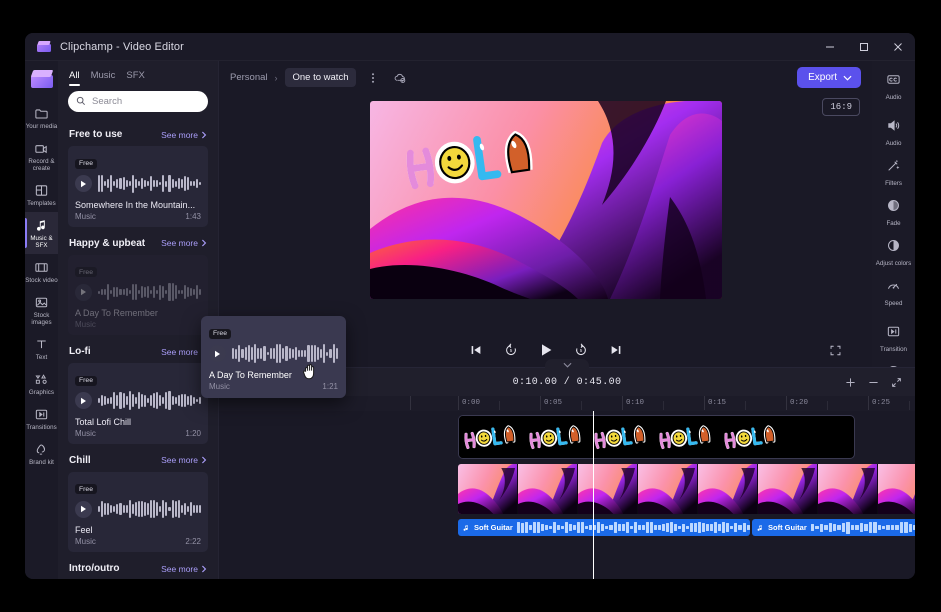 The image size is (941, 612). Describe the element at coordinates (80, 460) in the screenshot. I see `category-title: Chill` at that location.